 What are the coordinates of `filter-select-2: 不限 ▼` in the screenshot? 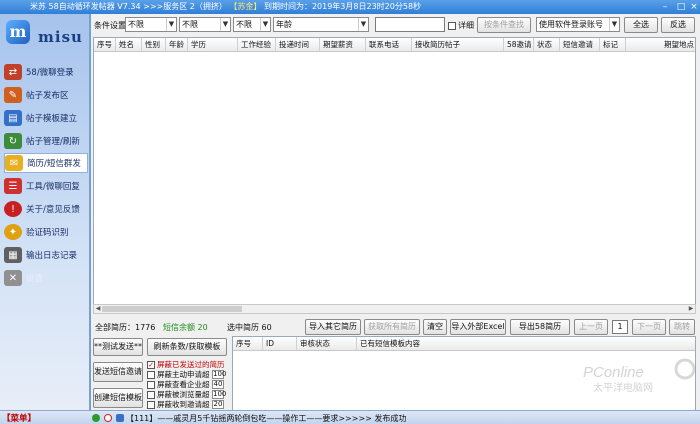 It's located at (205, 24).